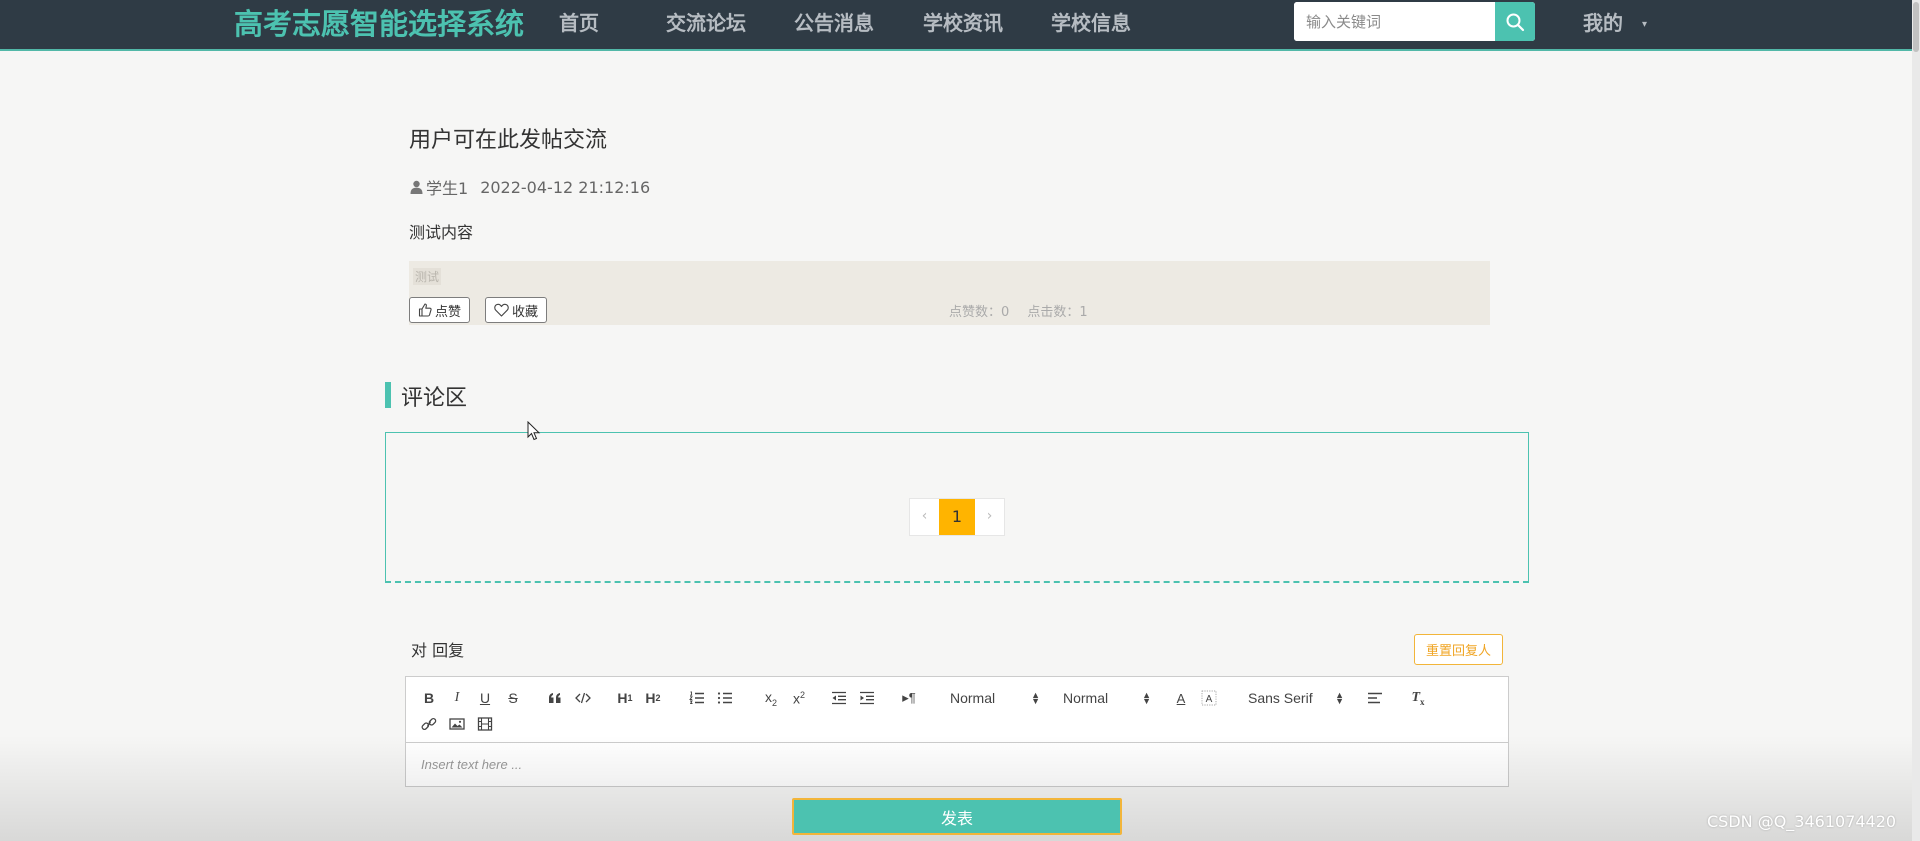  What do you see at coordinates (434, 398) in the screenshot?
I see `comment-section-title: 评论区` at bounding box center [434, 398].